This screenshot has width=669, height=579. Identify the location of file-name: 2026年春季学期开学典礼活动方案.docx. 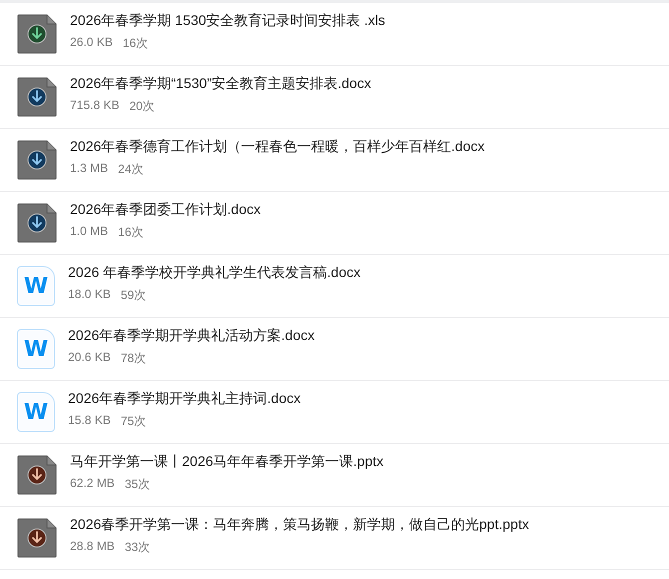
(191, 336).